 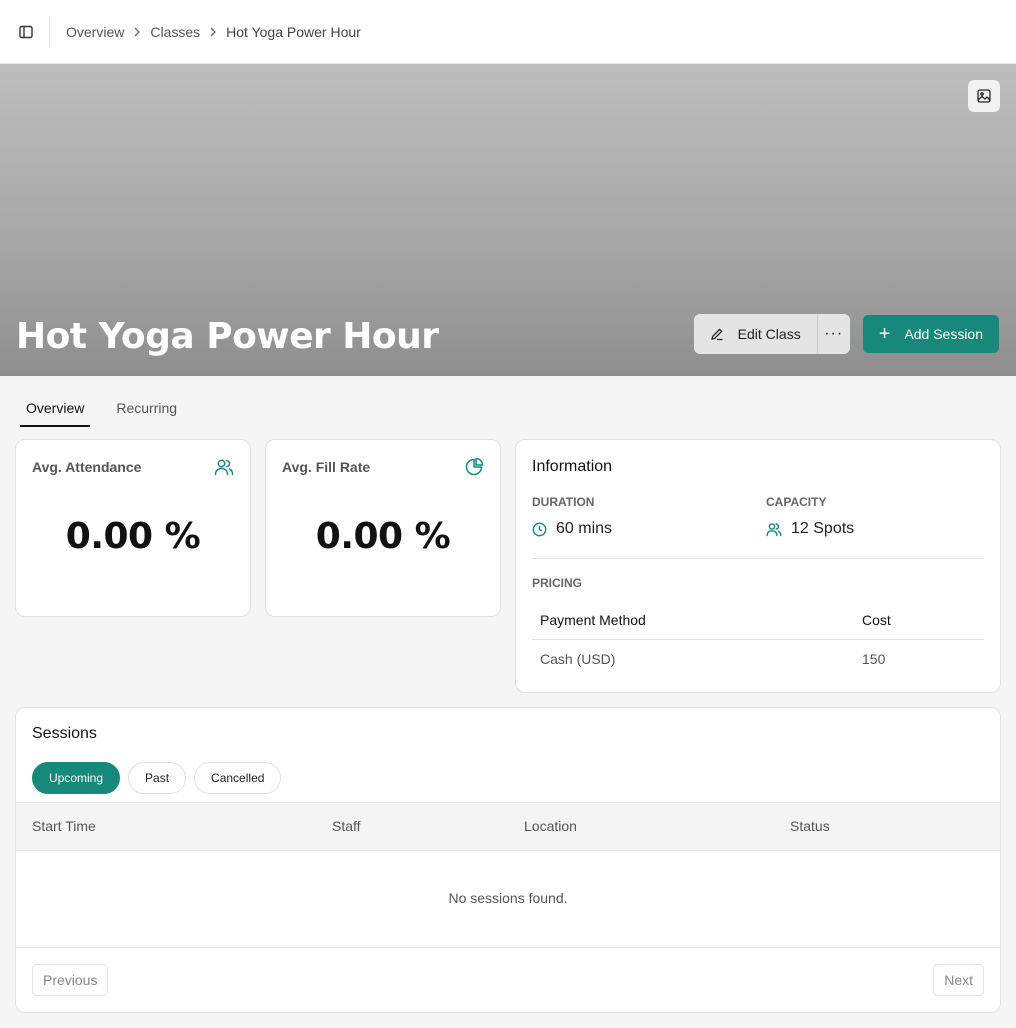 I want to click on edit-button-group: Edit Class ···, so click(x=771, y=334).